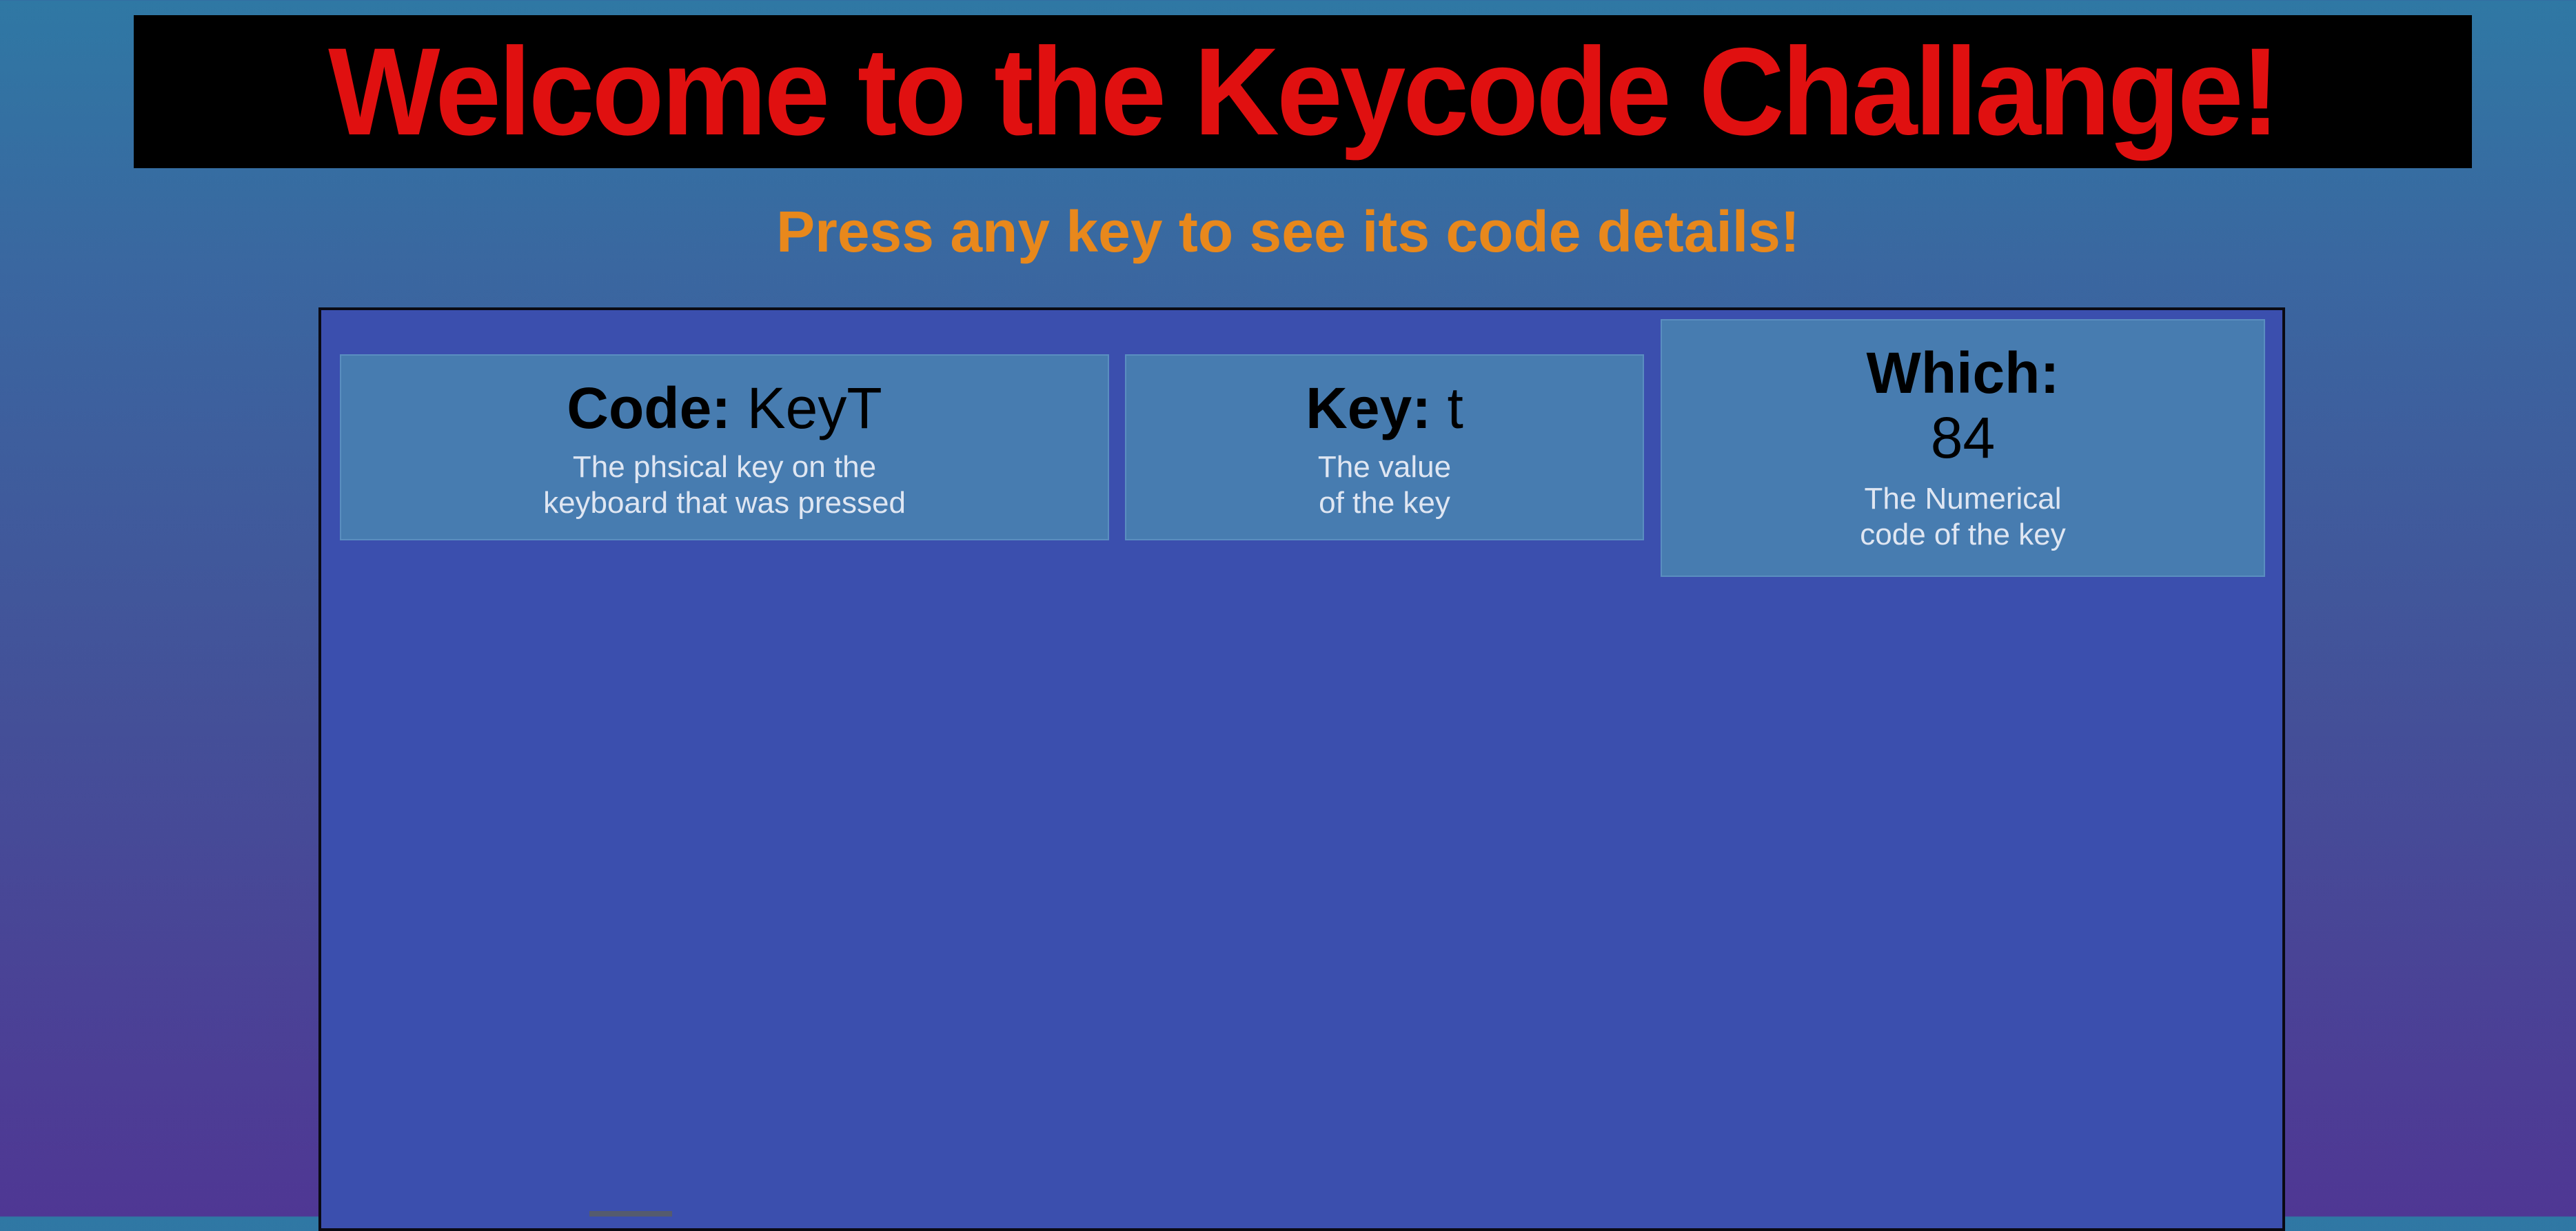 Image resolution: width=2576 pixels, height=1231 pixels. I want to click on key-label: Key:, so click(1369, 408).